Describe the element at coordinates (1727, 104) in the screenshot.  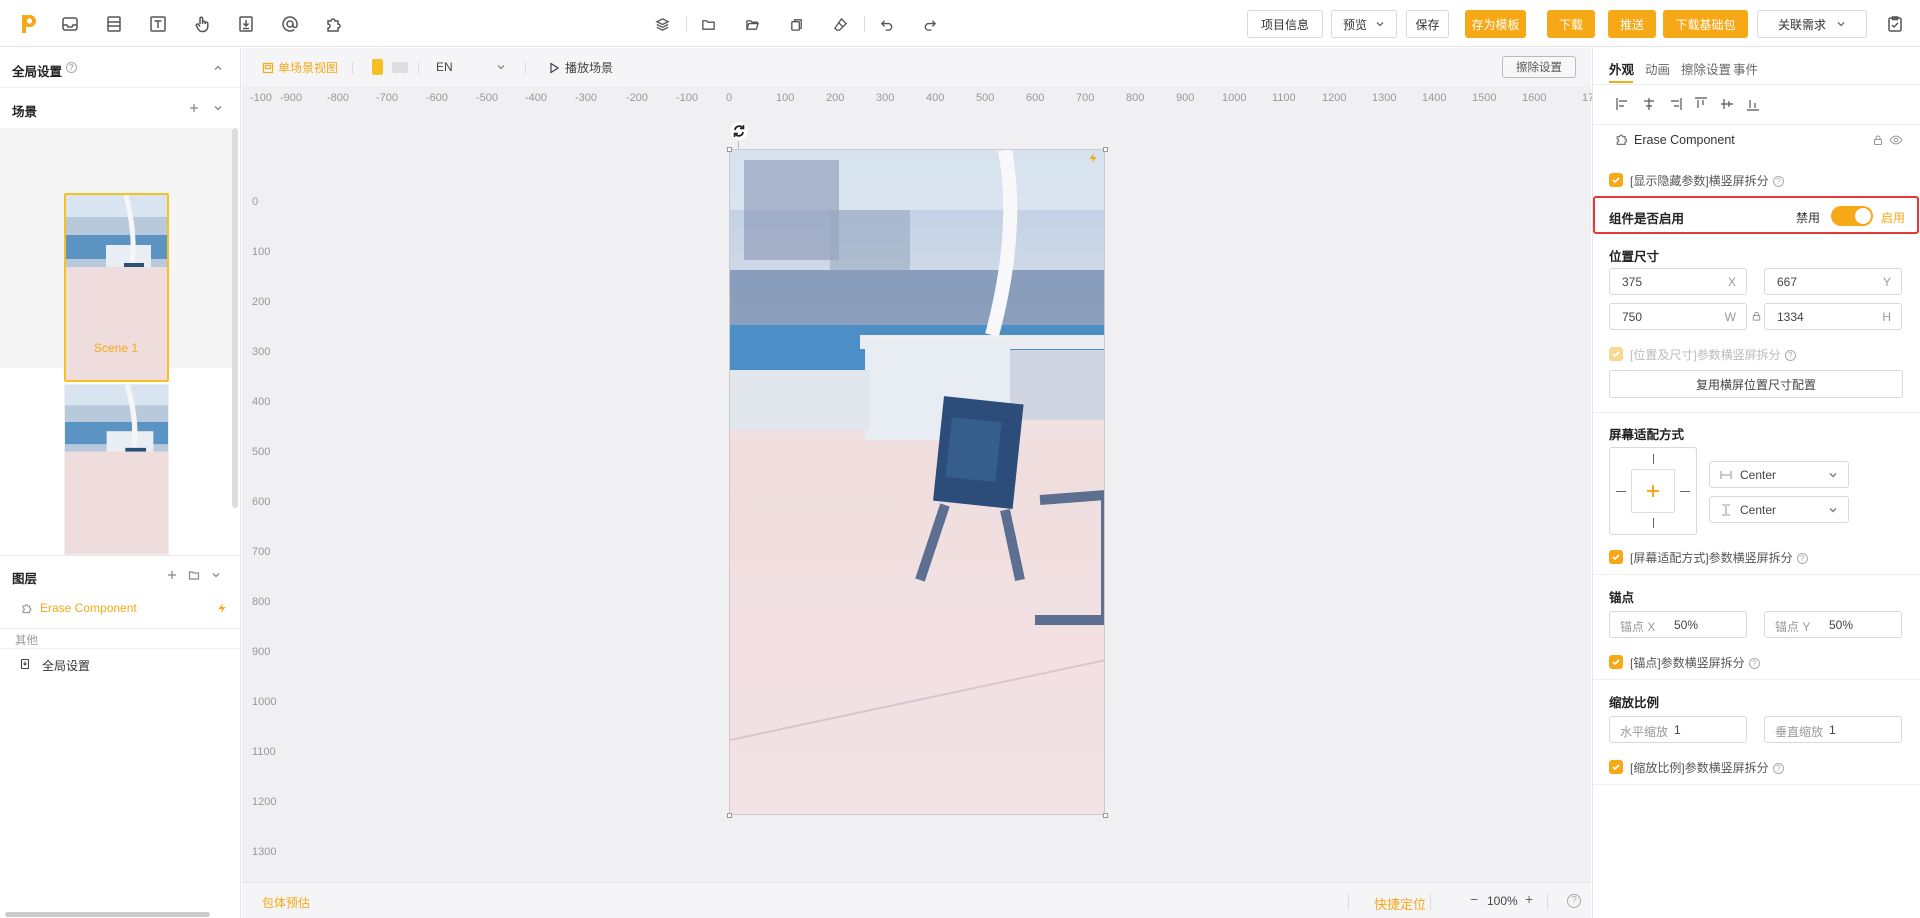
I see `align-center-v-icon` at that location.